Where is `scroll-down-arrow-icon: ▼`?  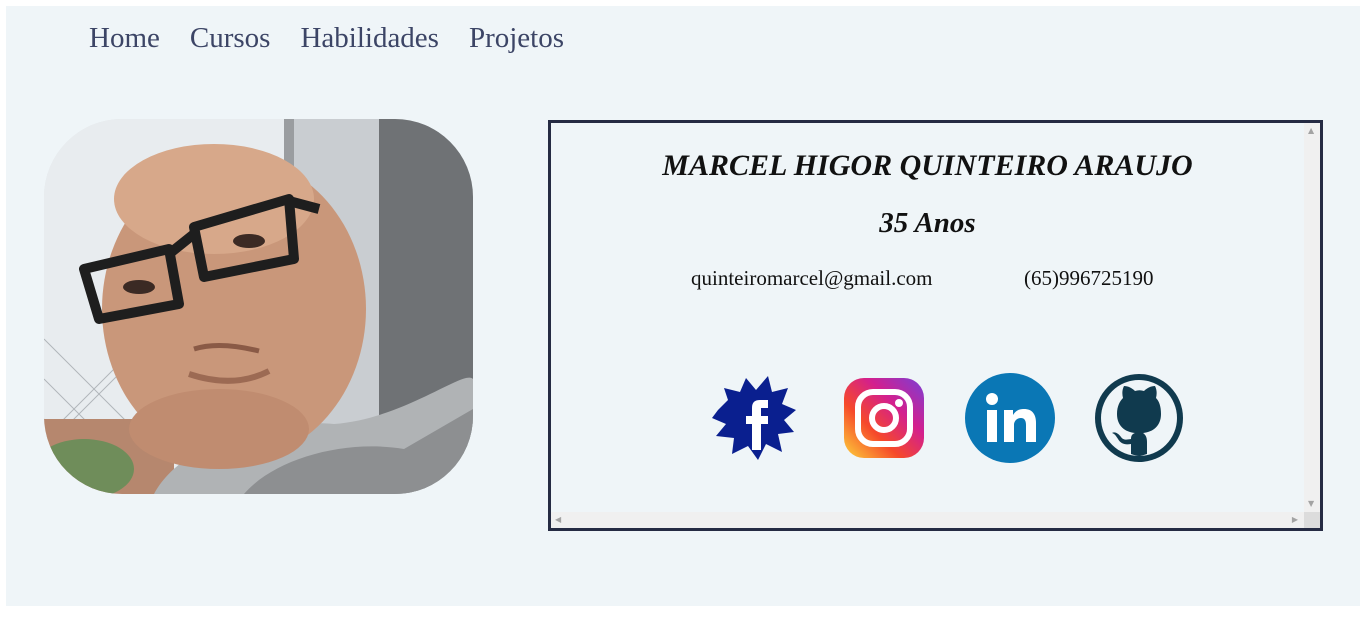 scroll-down-arrow-icon: ▼ is located at coordinates (1311, 504).